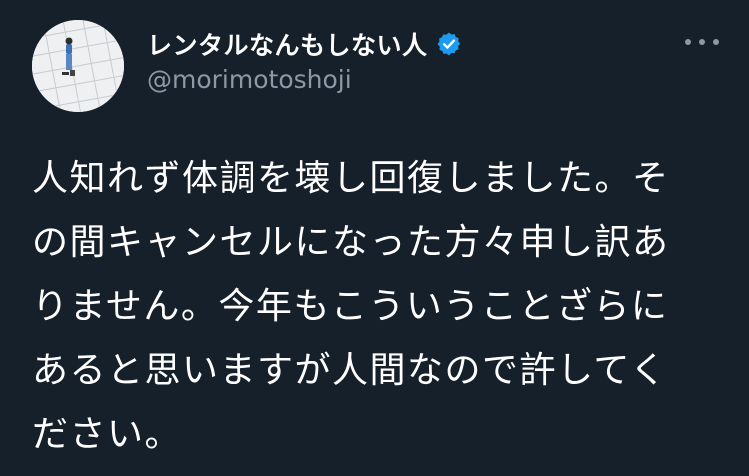  I want to click on more-horizontal-icon, so click(702, 42).